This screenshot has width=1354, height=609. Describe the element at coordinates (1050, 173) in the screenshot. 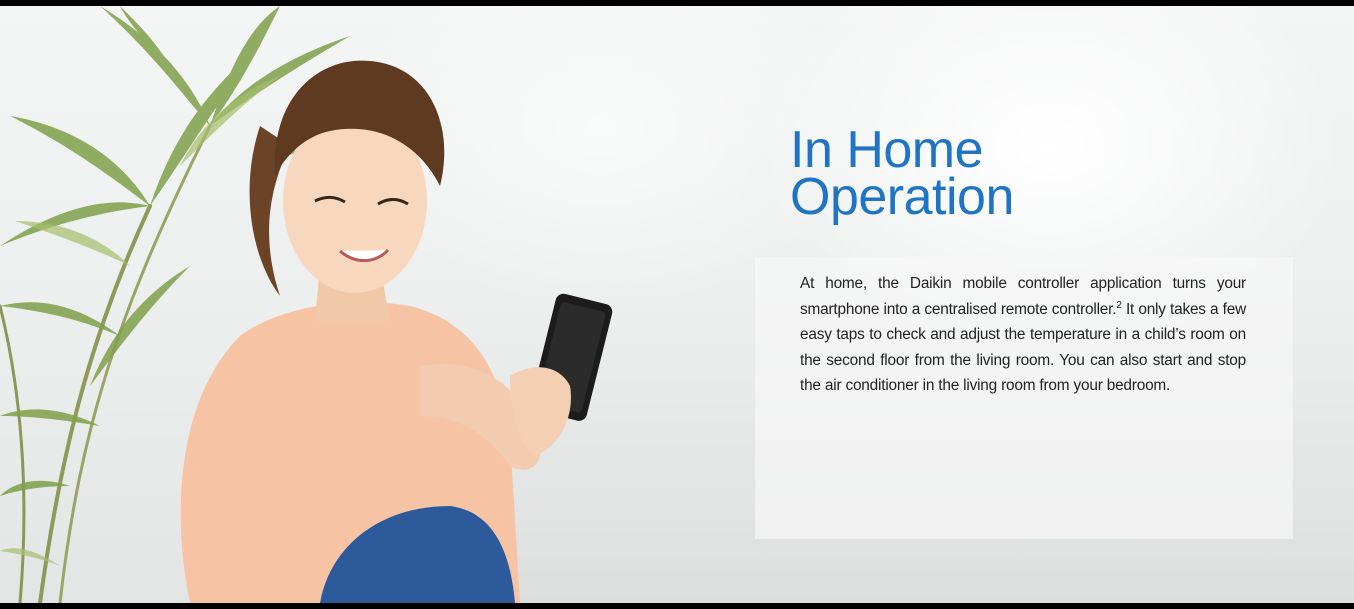

I see `page-title: In Home Operation` at that location.